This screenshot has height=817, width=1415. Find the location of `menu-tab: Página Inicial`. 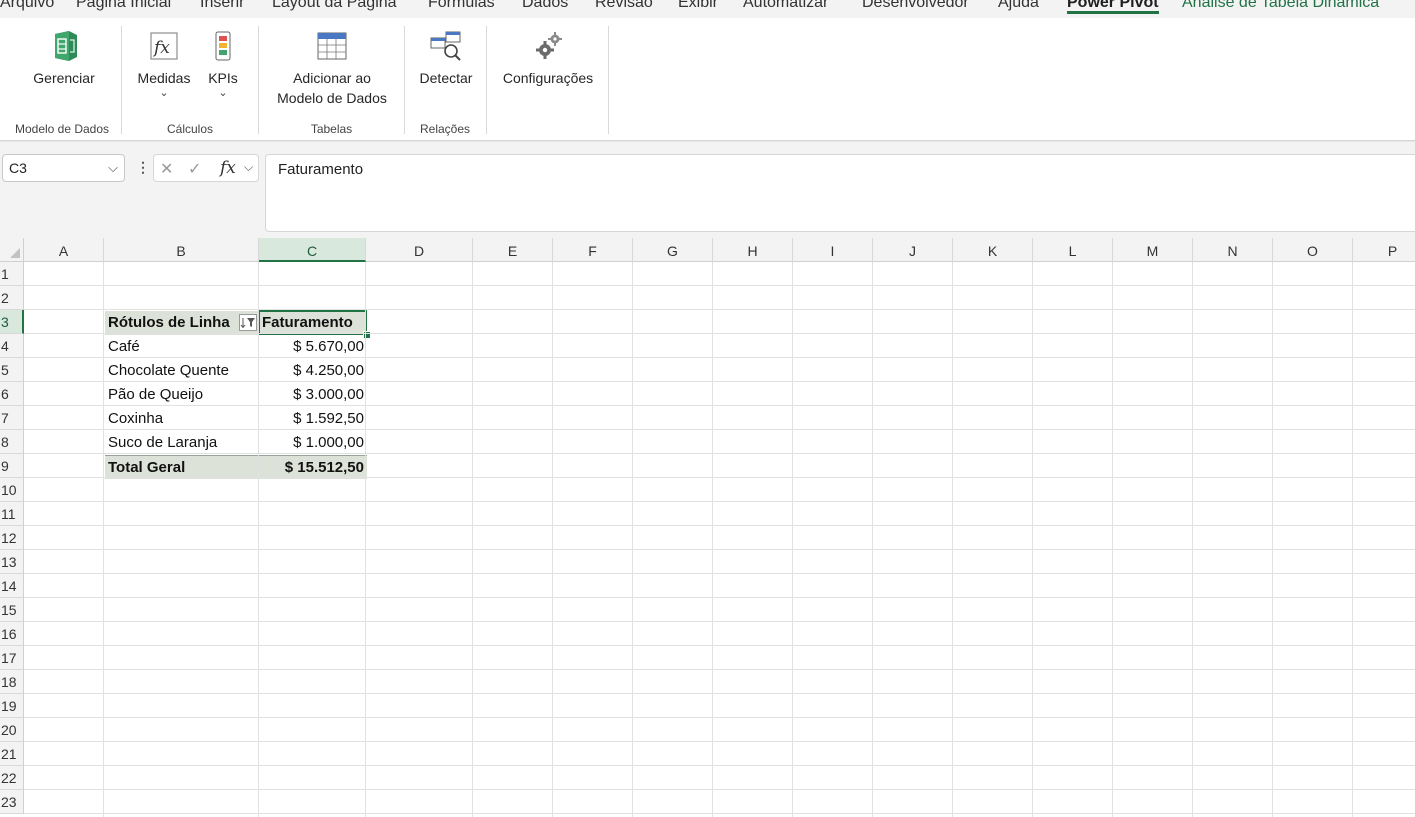

menu-tab: Página Inicial is located at coordinates (123, 6).